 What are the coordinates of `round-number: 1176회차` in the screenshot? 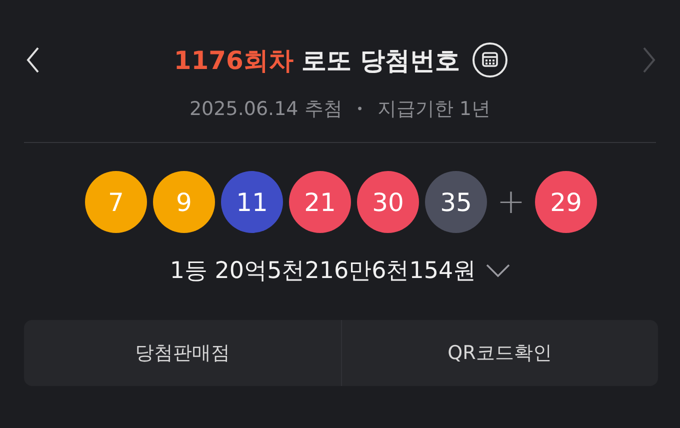 It's located at (234, 60).